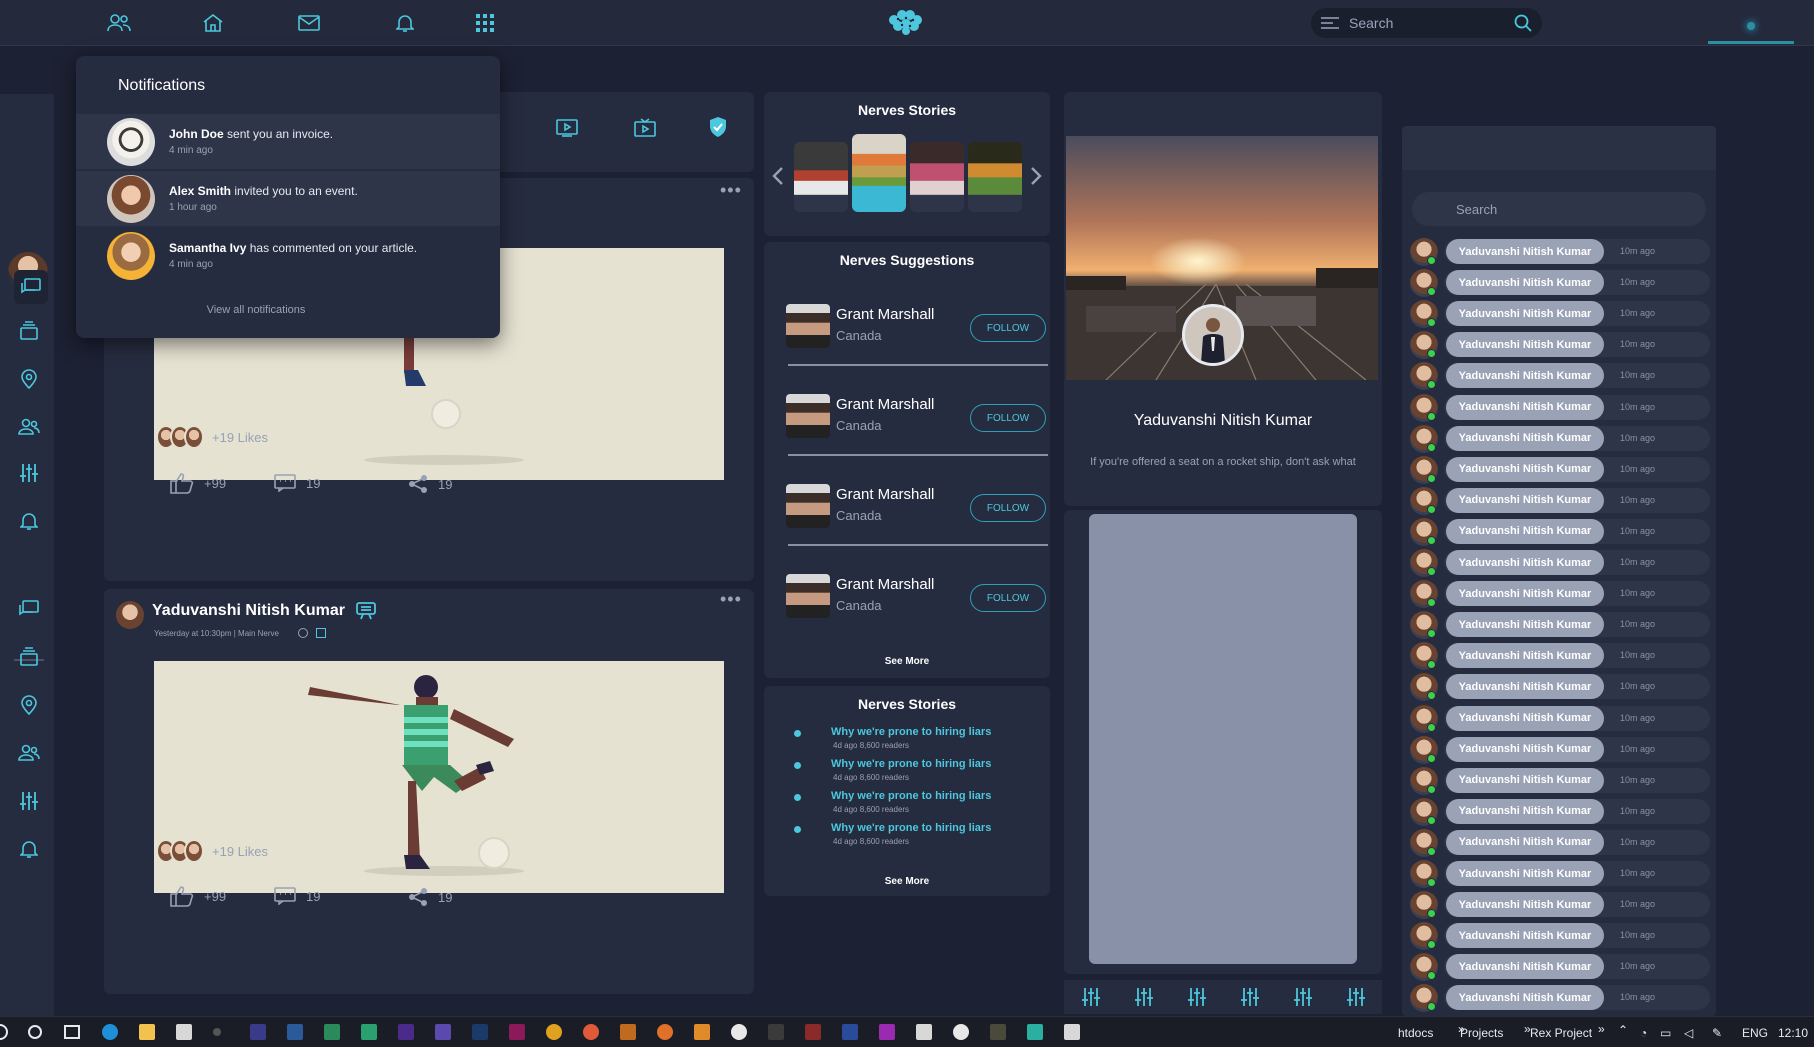  What do you see at coordinates (485, 23) in the screenshot?
I see `apps-grid-icon` at bounding box center [485, 23].